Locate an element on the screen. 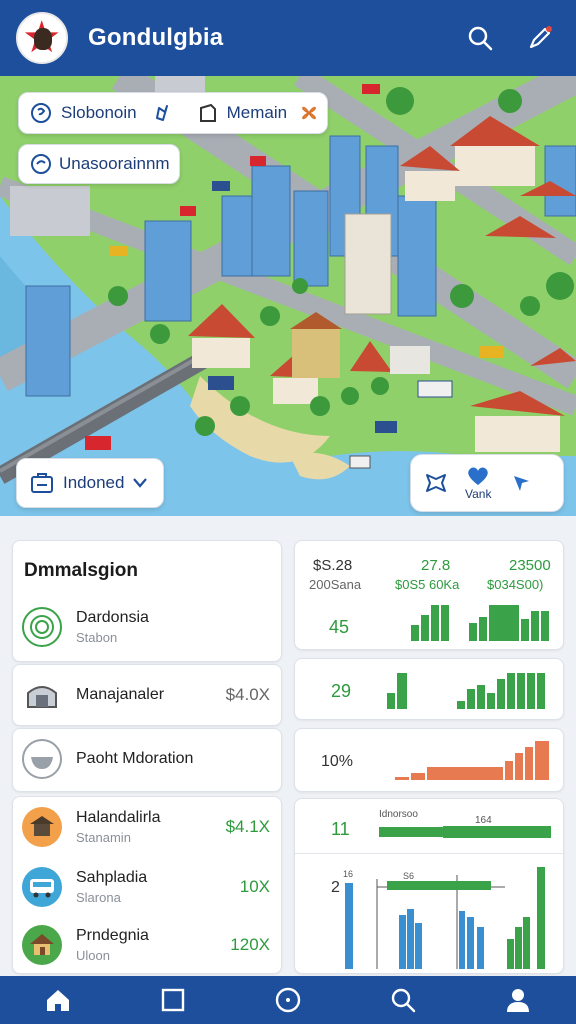 This screenshot has height=1024, width=576. stat-col-c-top: 23500 is located at coordinates (530, 565).